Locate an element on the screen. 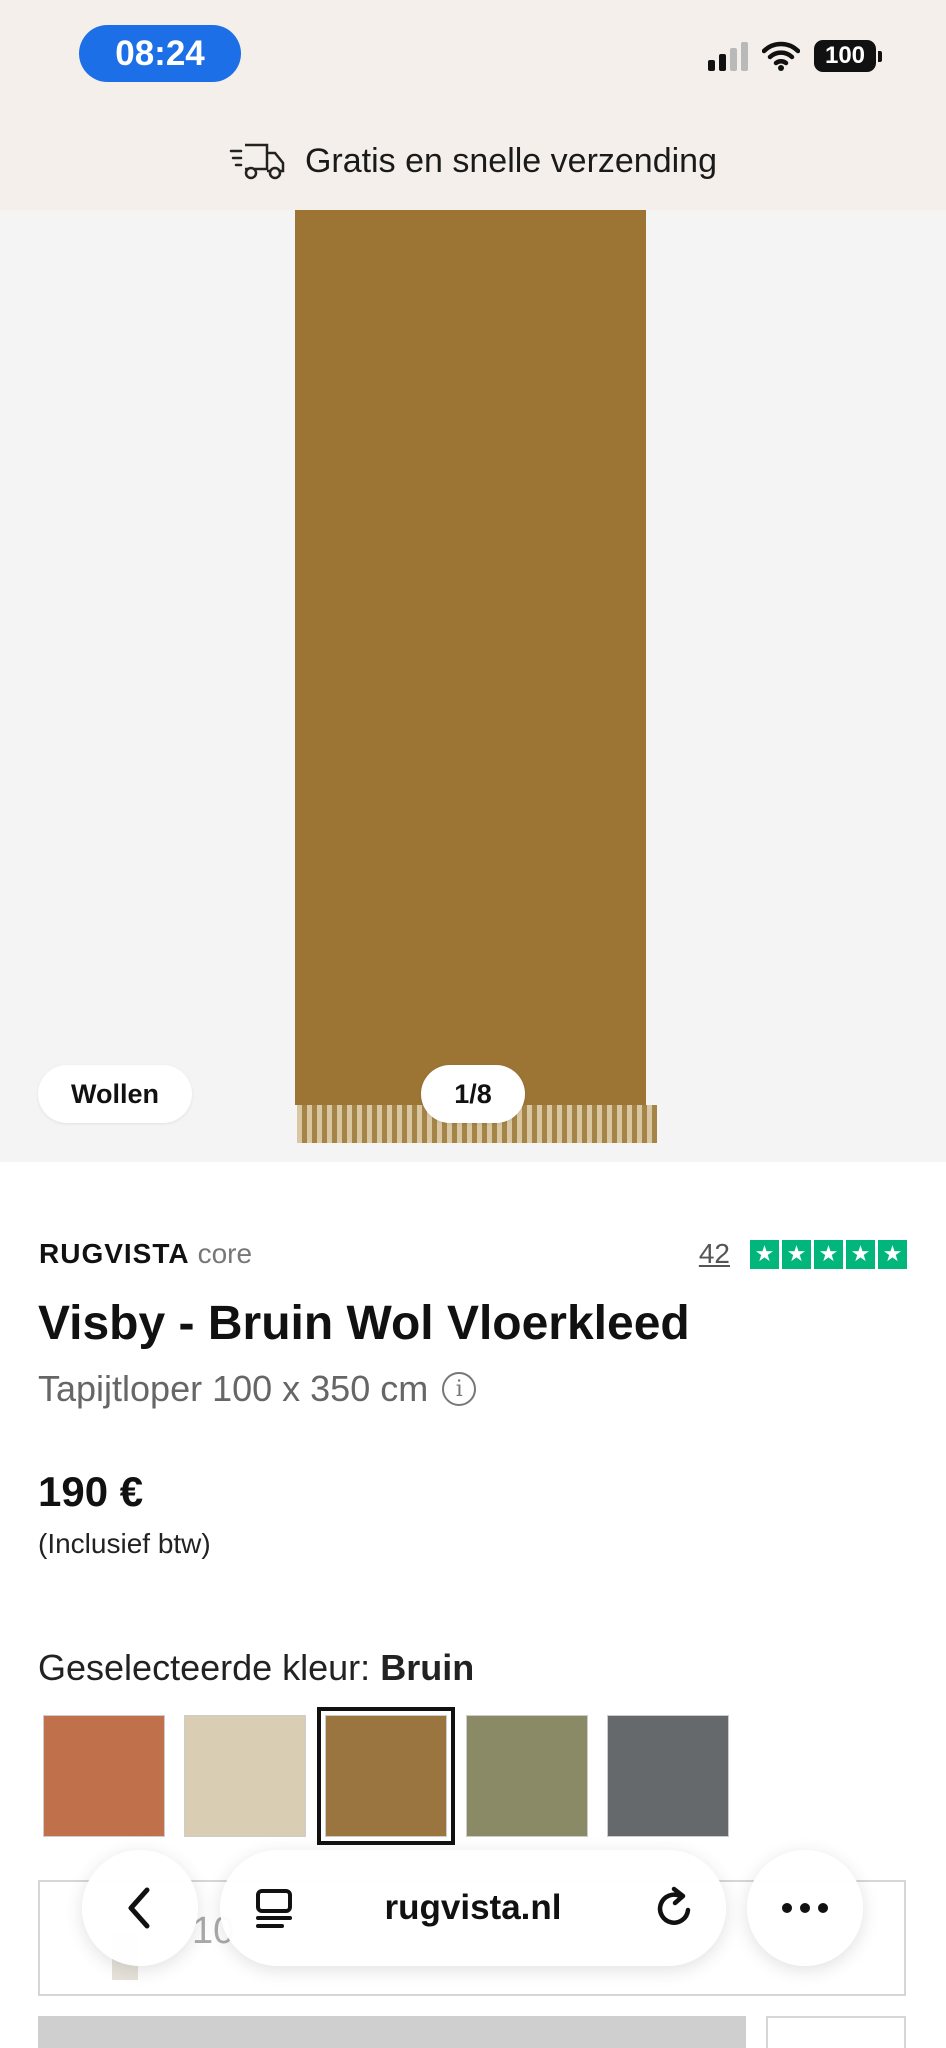 The image size is (946, 2048). product-title: Visby - Bruin Wol Vloerkleed is located at coordinates (364, 1323).